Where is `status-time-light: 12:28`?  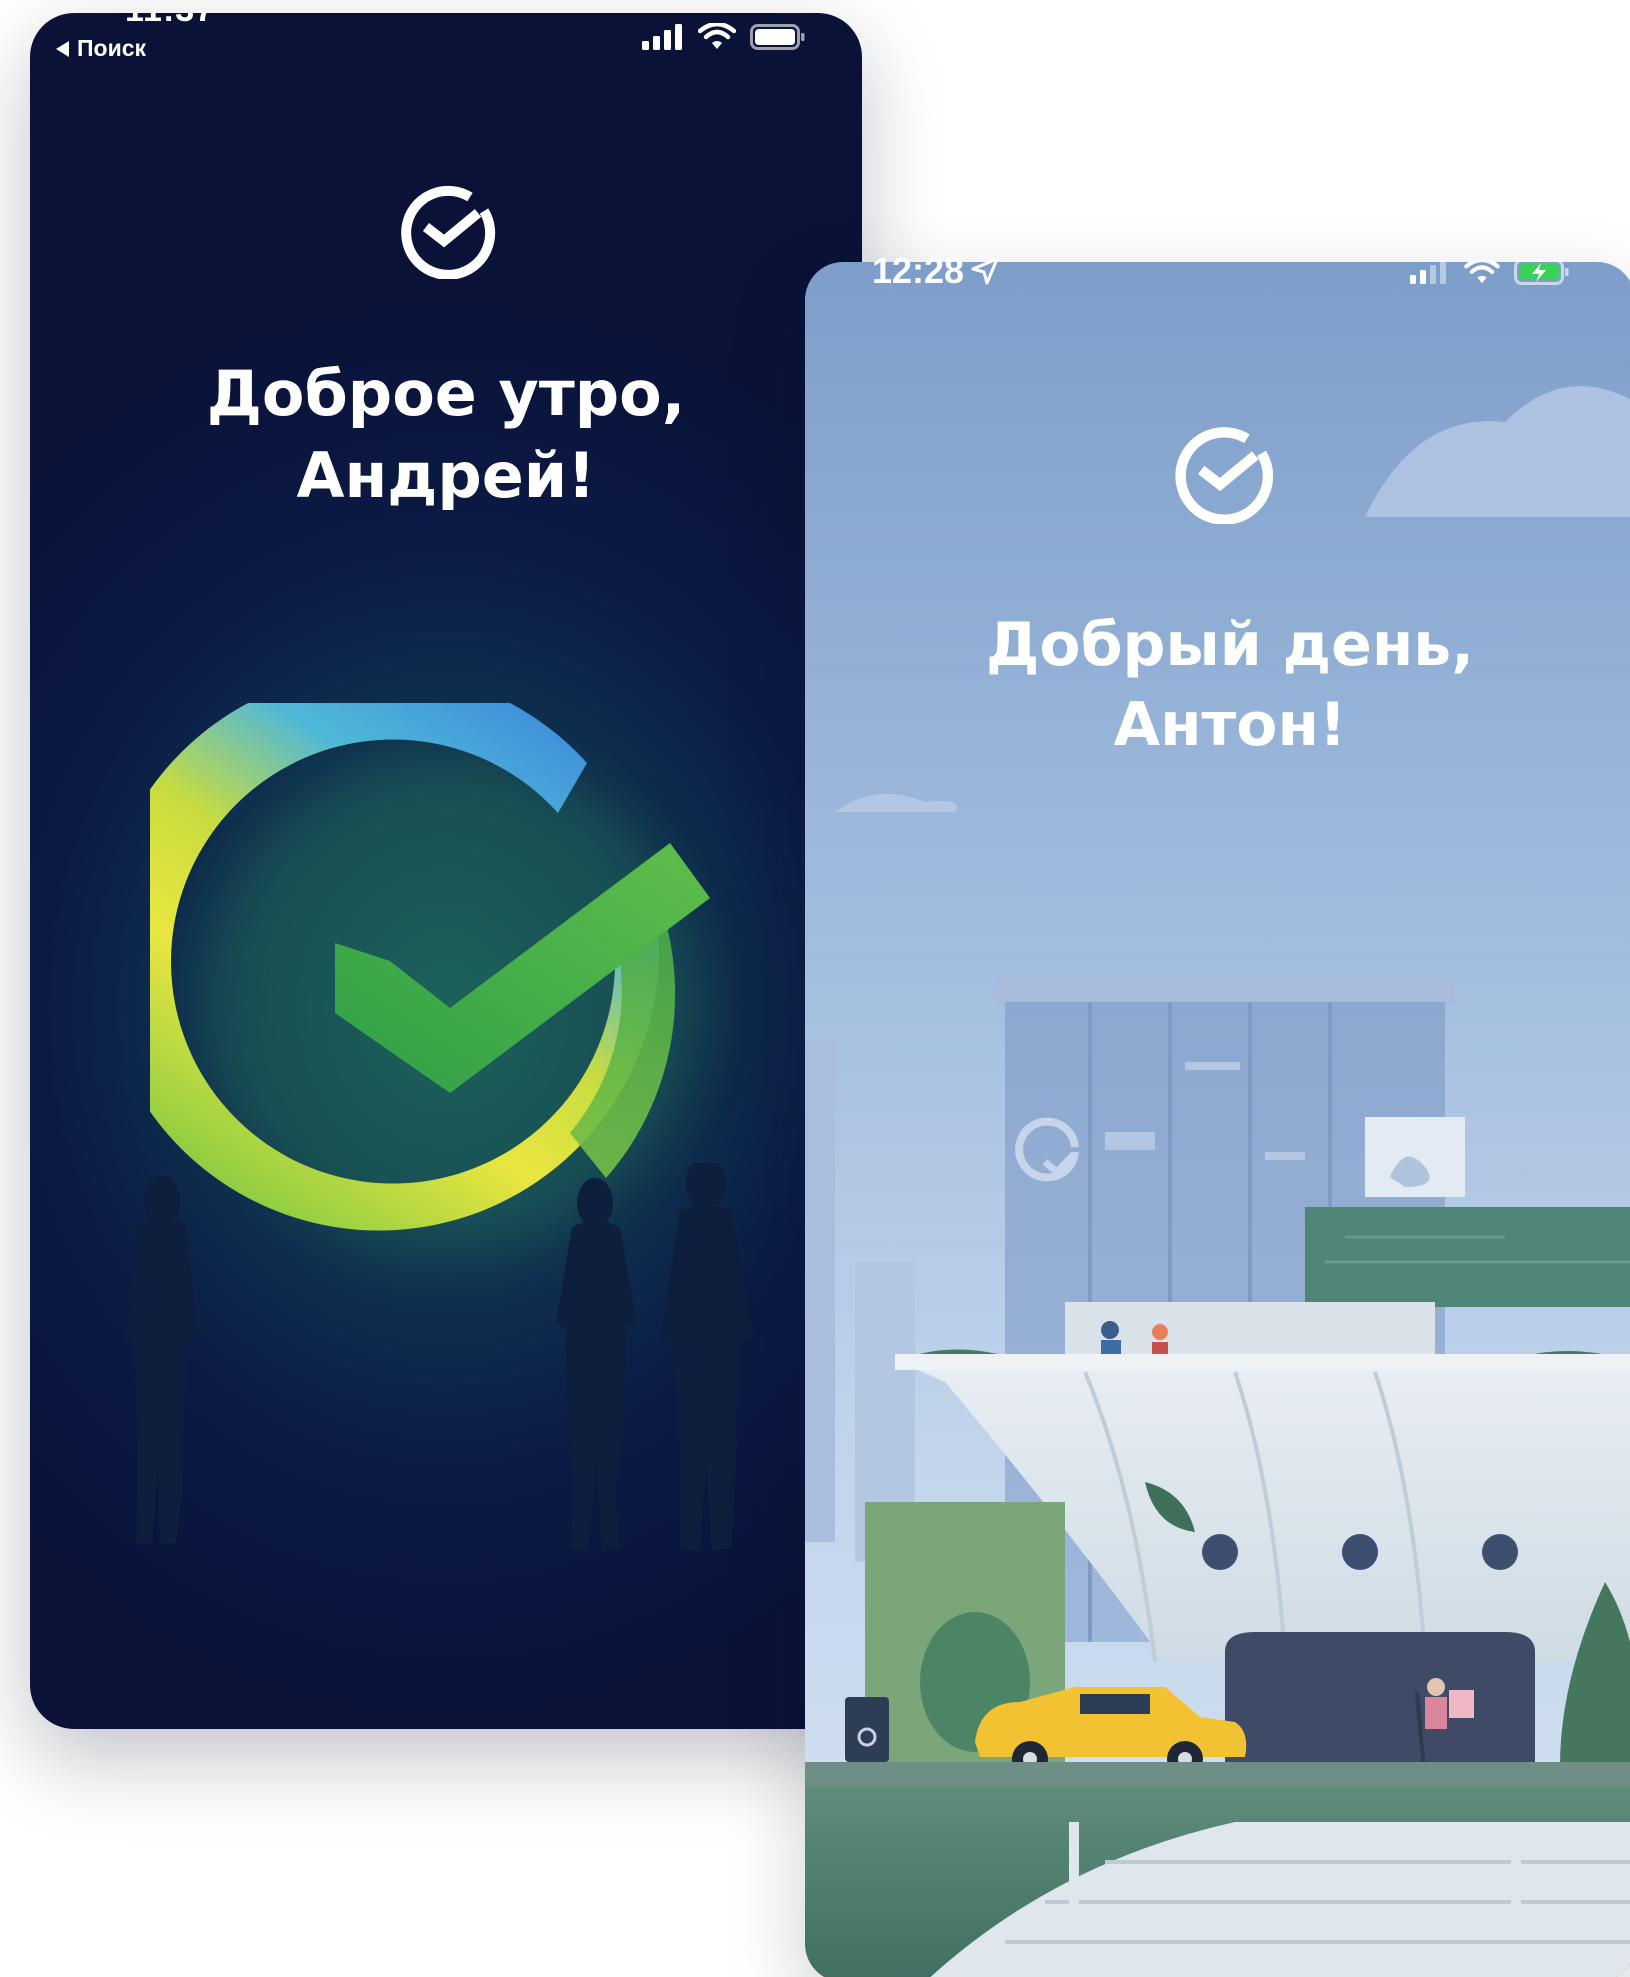 status-time-light: 12:28 is located at coordinates (936, 271).